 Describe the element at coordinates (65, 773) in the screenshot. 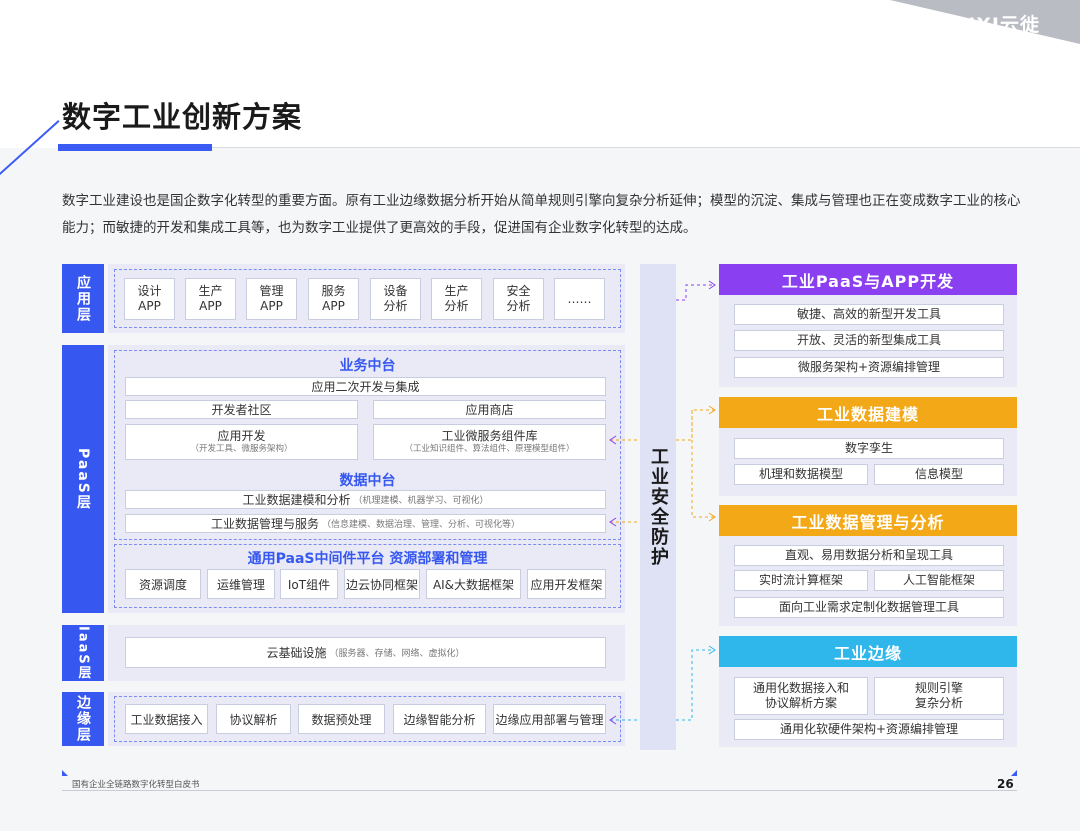

I see `footer-corner-left` at that location.